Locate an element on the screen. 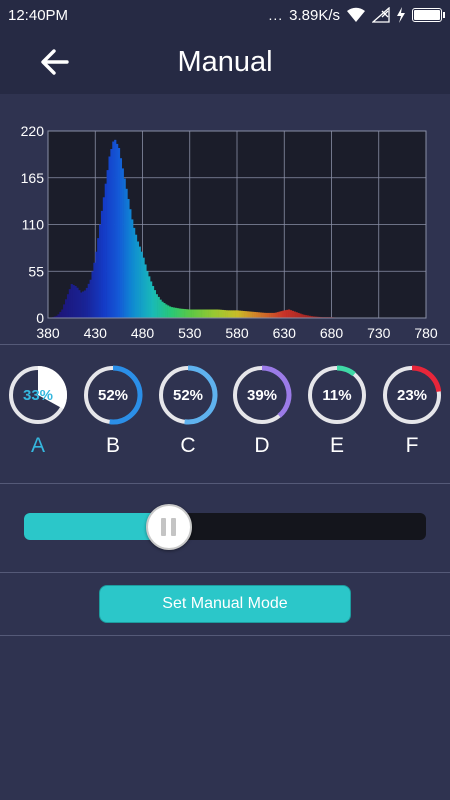 The height and width of the screenshot is (800, 450). divider-channels is located at coordinates (225, 483).